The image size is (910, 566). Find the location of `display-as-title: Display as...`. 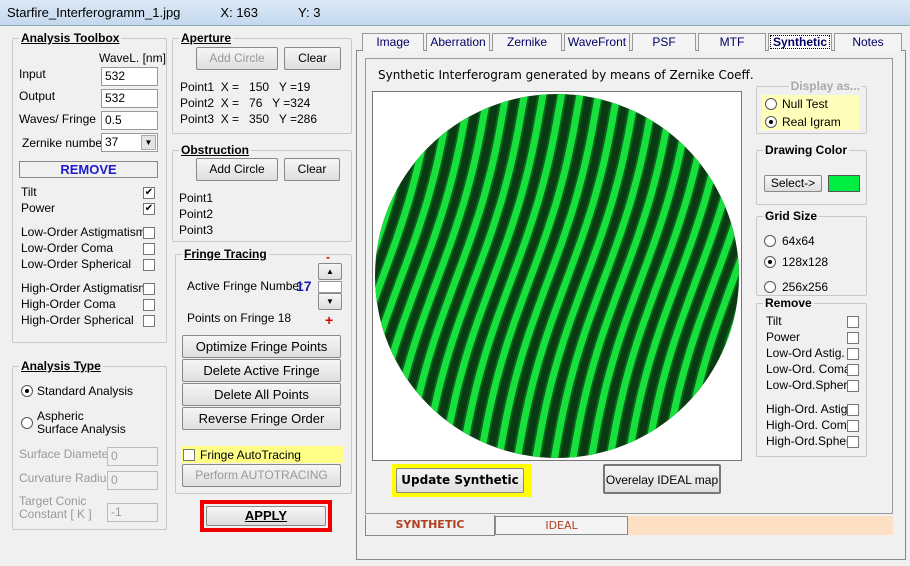

display-as-title: Display as... is located at coordinates (825, 86).